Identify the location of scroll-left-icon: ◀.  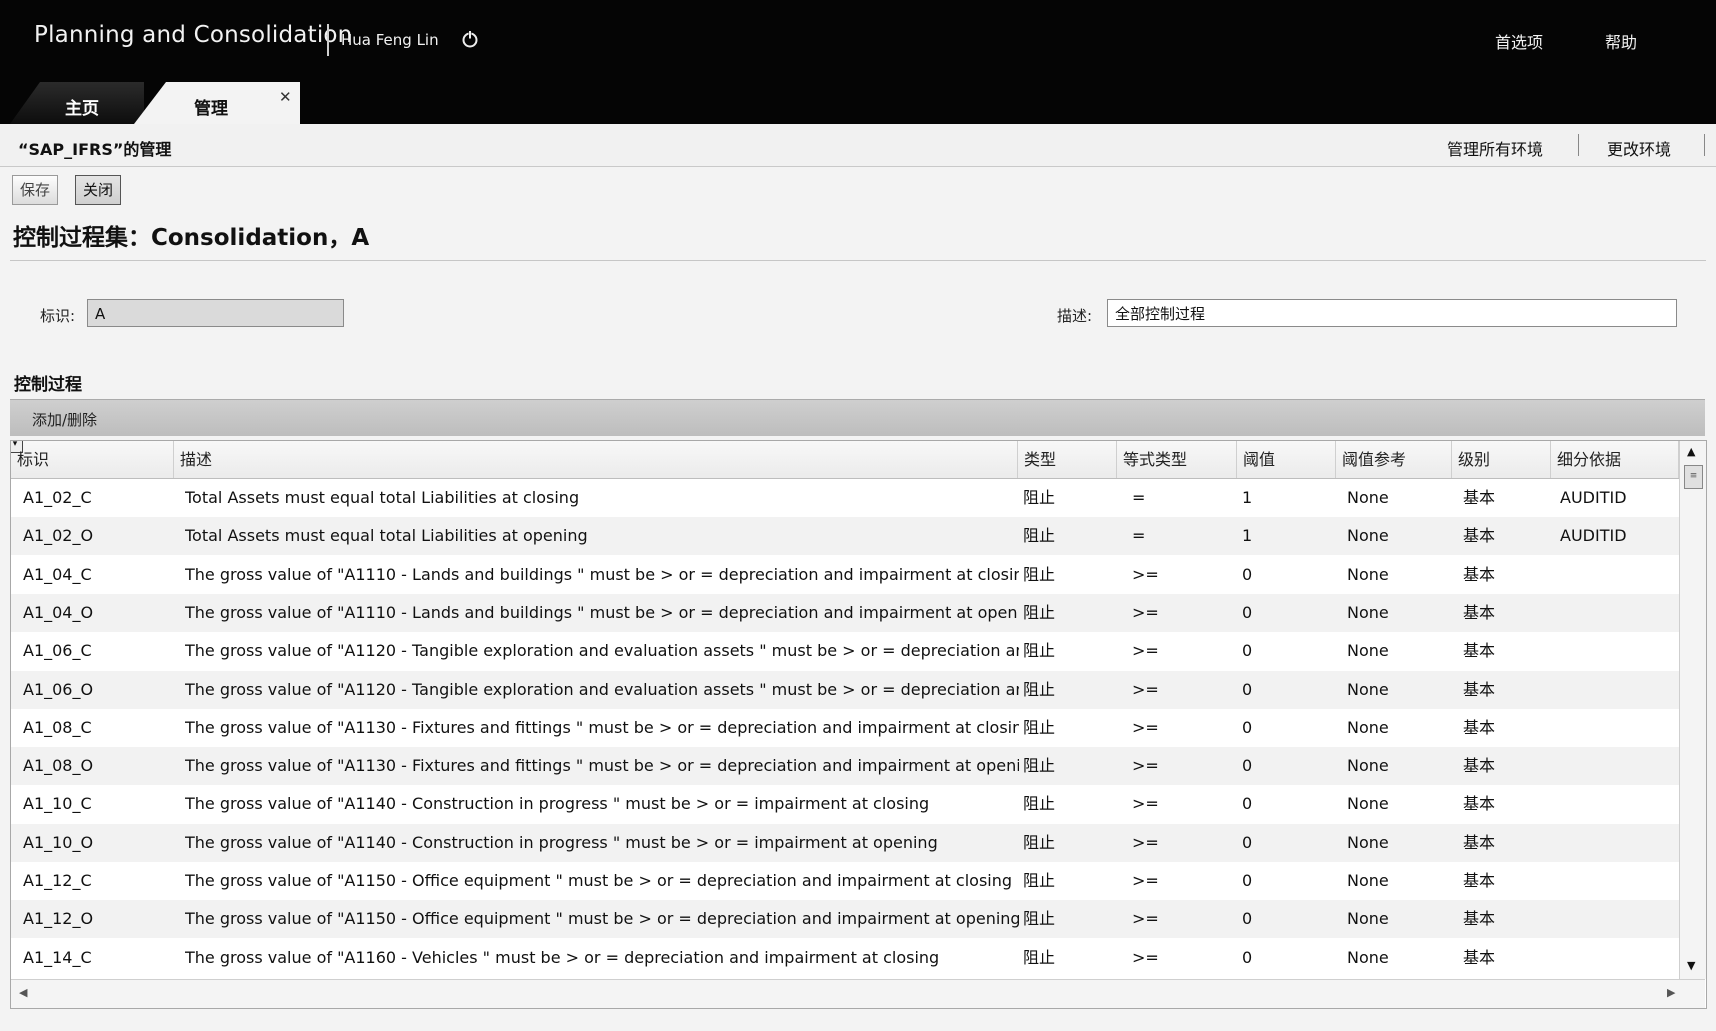
(23, 992).